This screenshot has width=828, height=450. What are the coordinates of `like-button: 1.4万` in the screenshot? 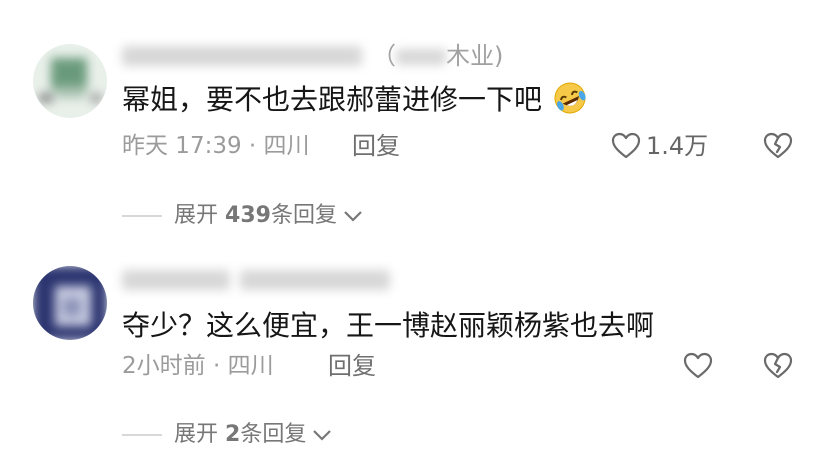 It's located at (659, 146).